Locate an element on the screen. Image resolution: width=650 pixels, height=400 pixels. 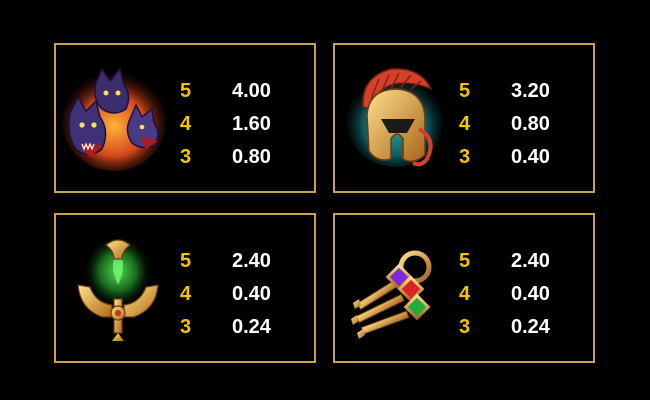
payout-value: 1.60 is located at coordinates (251, 124).